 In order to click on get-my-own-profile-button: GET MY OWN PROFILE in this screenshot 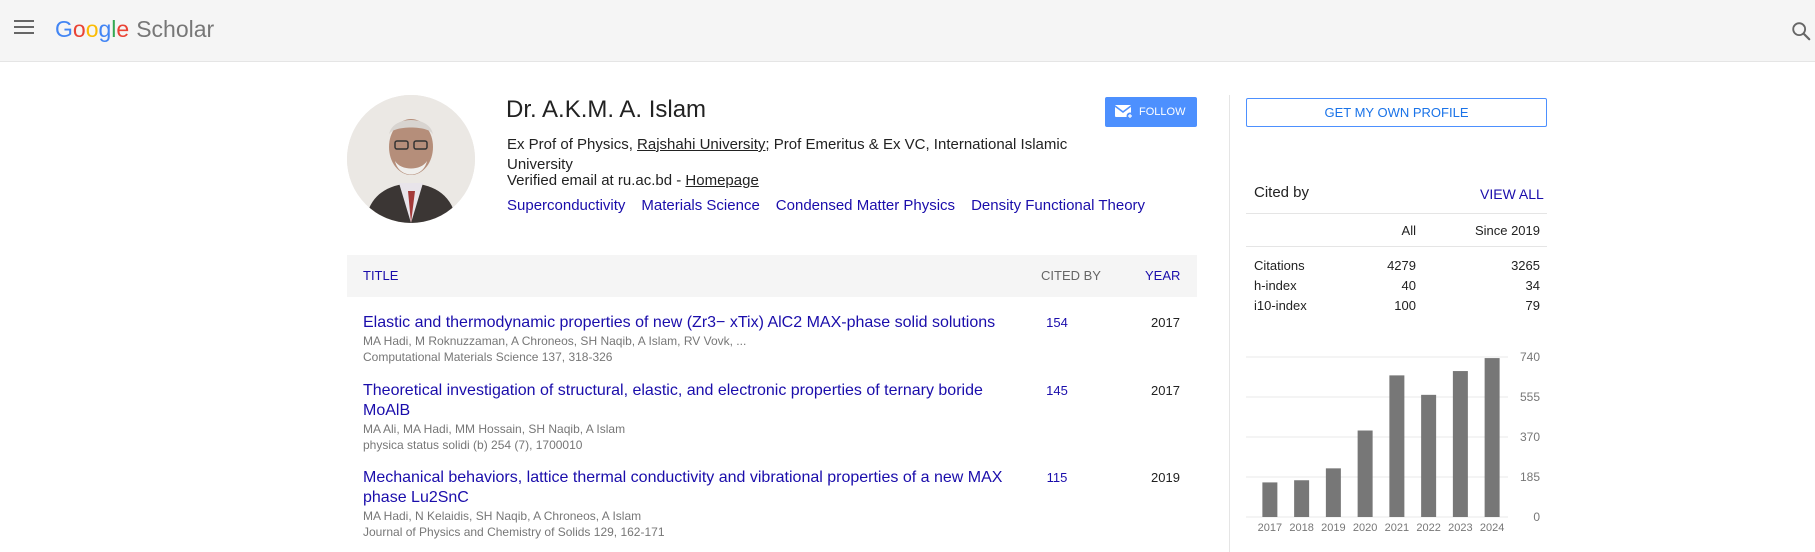, I will do `click(1396, 112)`.